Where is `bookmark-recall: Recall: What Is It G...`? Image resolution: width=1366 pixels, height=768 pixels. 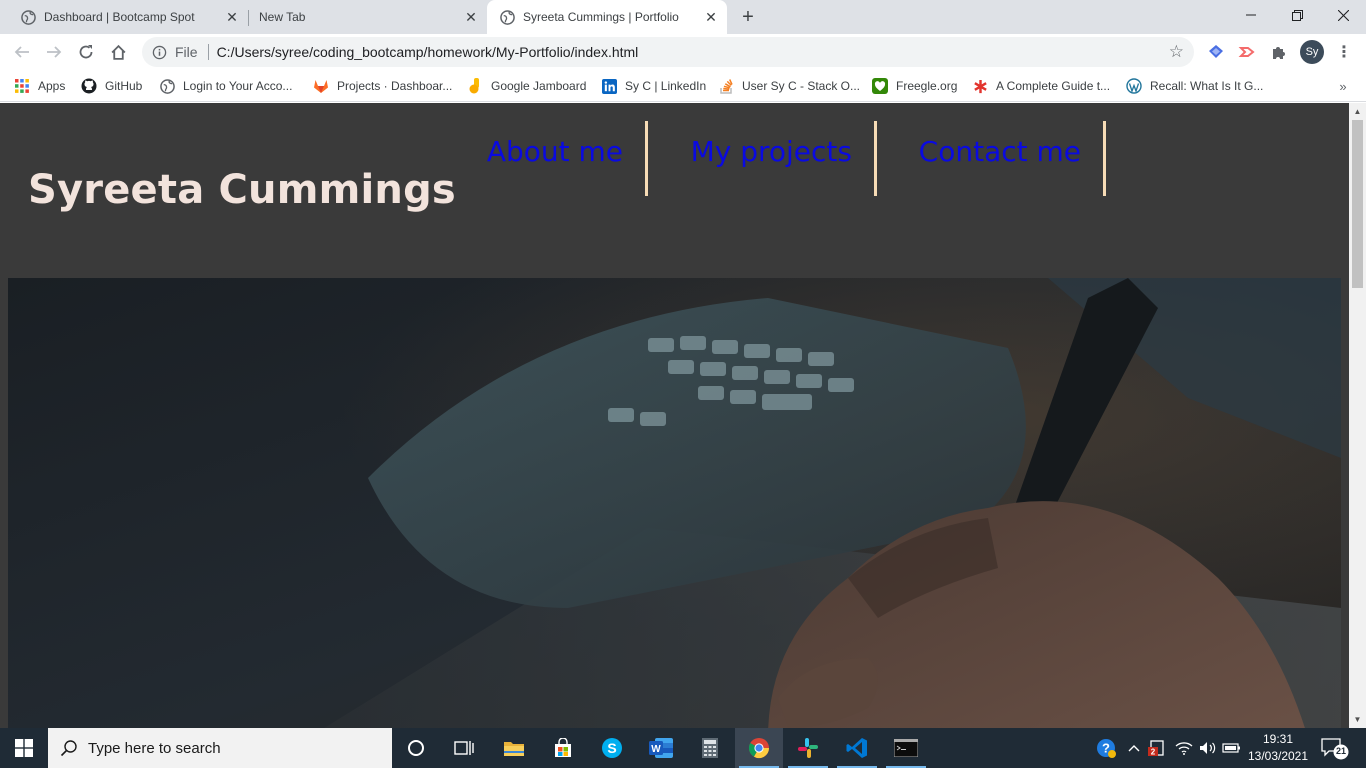
bookmark-recall: Recall: What Is It G... is located at coordinates (1194, 86).